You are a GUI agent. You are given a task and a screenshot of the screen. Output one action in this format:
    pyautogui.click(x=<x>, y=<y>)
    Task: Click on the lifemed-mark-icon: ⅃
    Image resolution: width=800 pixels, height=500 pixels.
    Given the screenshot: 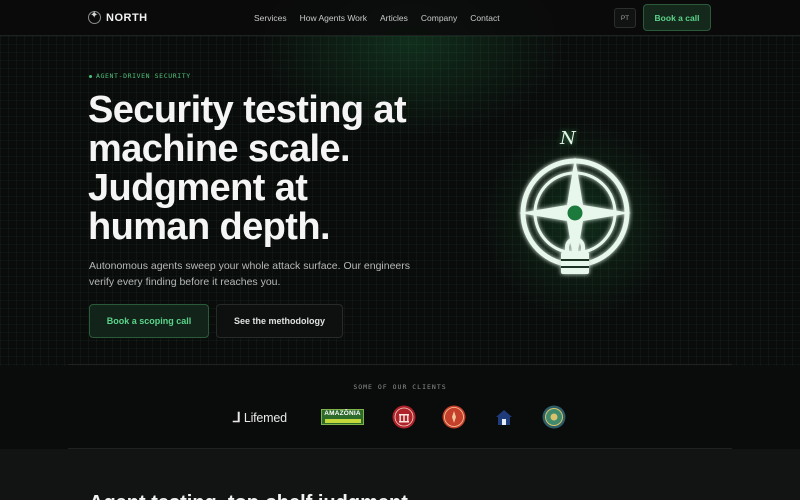 What is the action you would take?
    pyautogui.click(x=237, y=417)
    